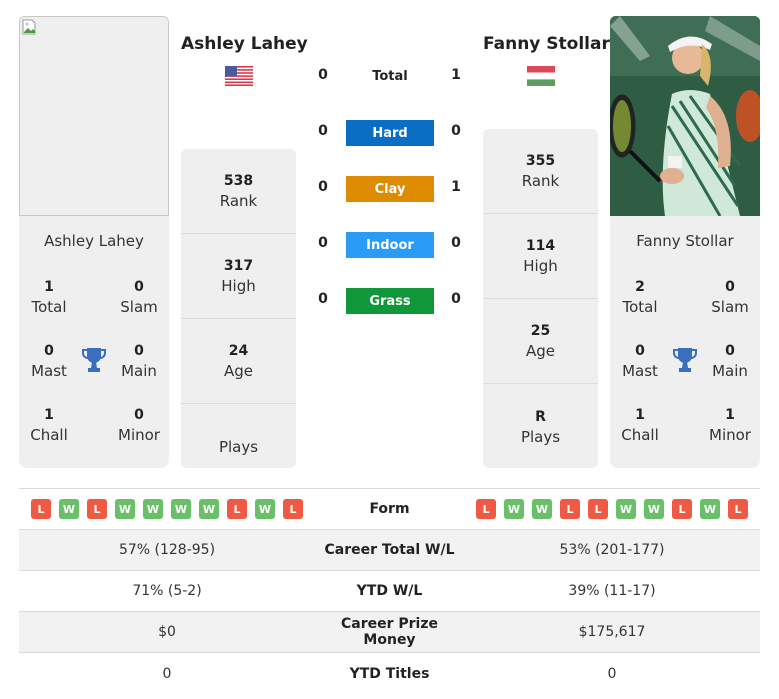 The height and width of the screenshot is (699, 779). I want to click on h2h-hard-right: 0, so click(456, 131).